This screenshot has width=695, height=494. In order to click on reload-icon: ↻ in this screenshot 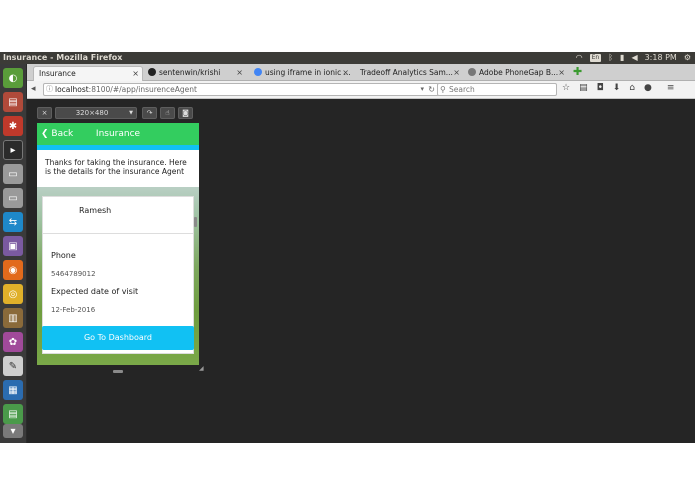, I will do `click(431, 89)`.